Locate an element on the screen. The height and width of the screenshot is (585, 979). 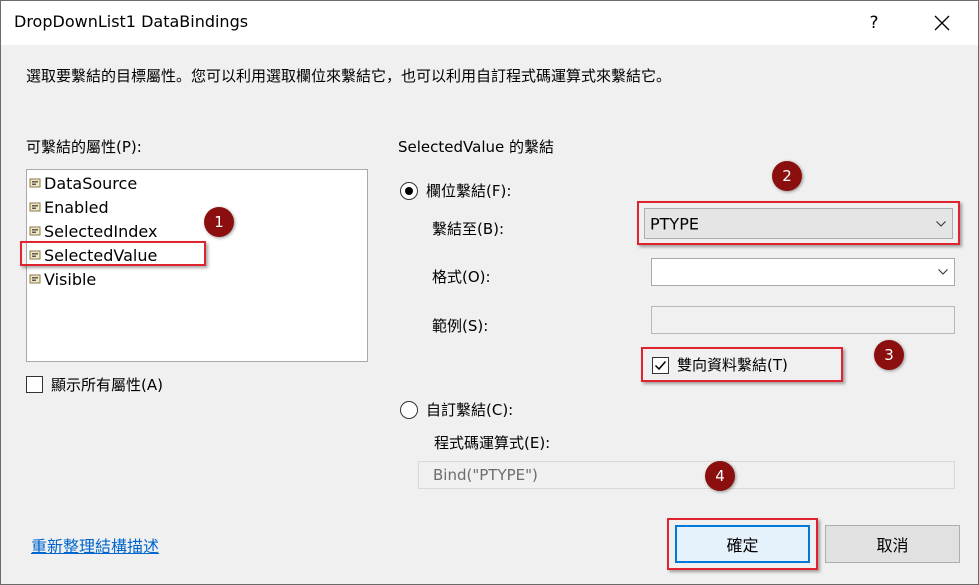
list-item: Visible is located at coordinates (62, 279).